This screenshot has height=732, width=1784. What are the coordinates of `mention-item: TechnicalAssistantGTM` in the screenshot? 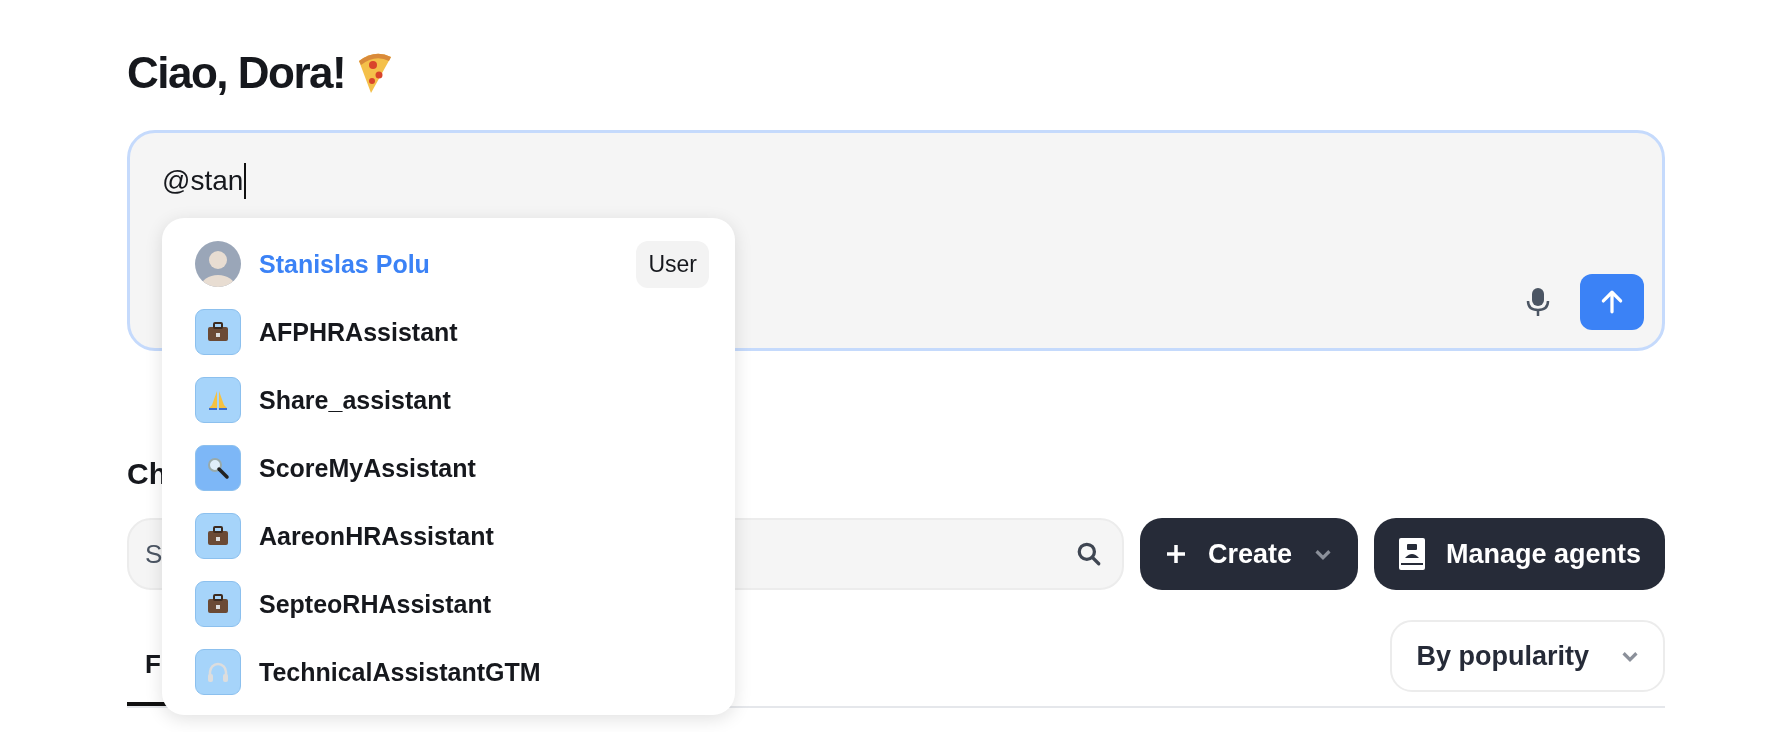 It's located at (448, 672).